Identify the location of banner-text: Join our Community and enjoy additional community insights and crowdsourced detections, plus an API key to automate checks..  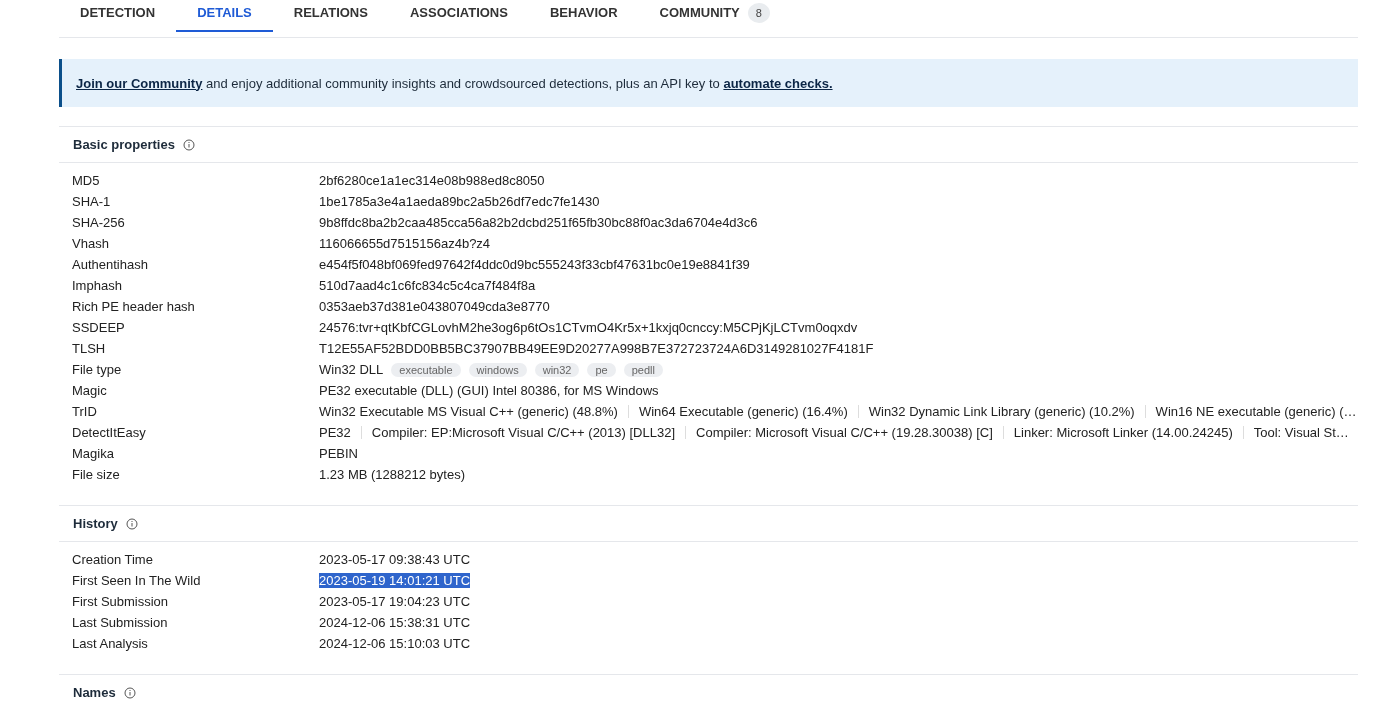
(454, 83).